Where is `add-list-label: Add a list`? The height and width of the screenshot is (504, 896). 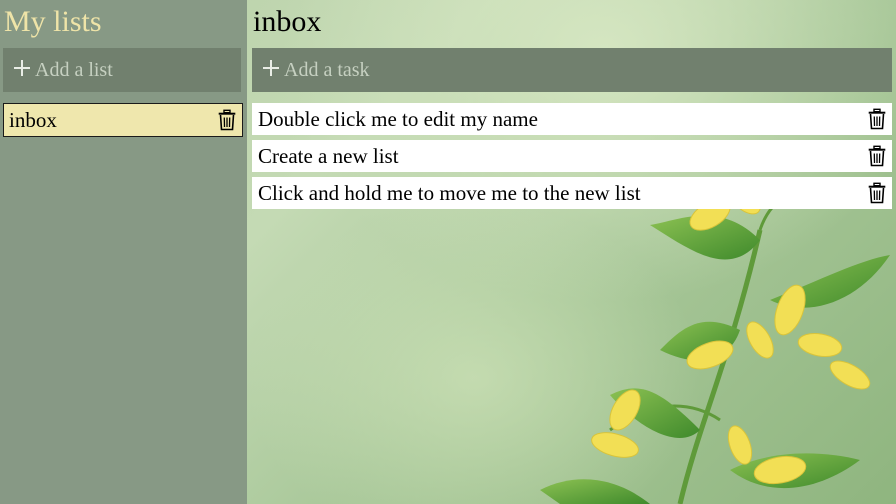
add-list-label: Add a list is located at coordinates (74, 69).